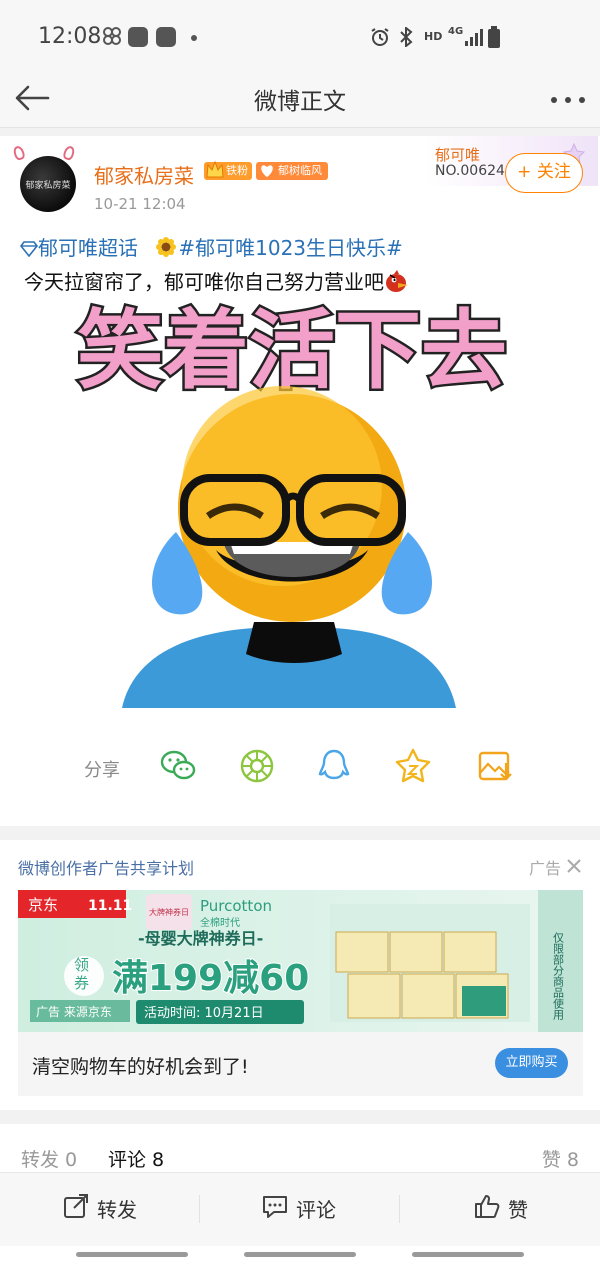  I want to click on more-notifications-dot, so click(194, 38).